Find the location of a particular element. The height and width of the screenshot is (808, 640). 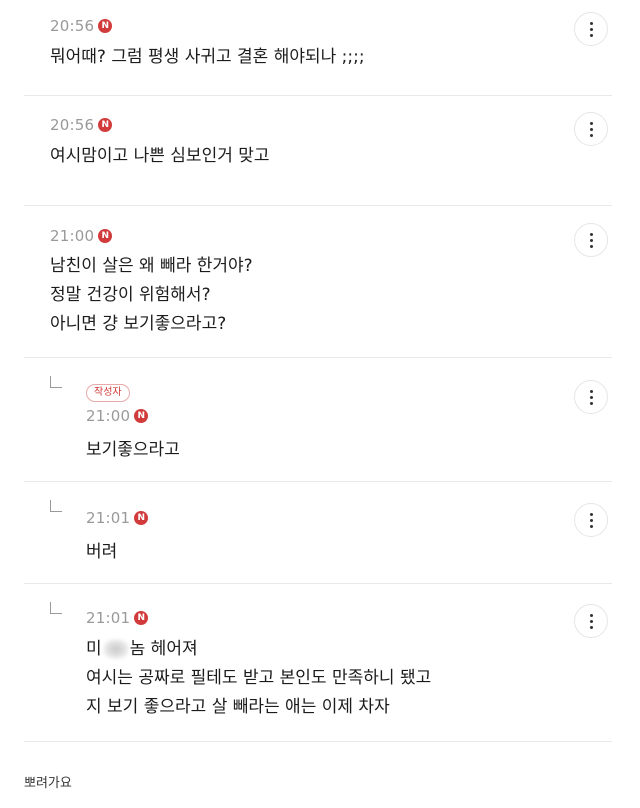

author-badge: 작성자 is located at coordinates (108, 393).